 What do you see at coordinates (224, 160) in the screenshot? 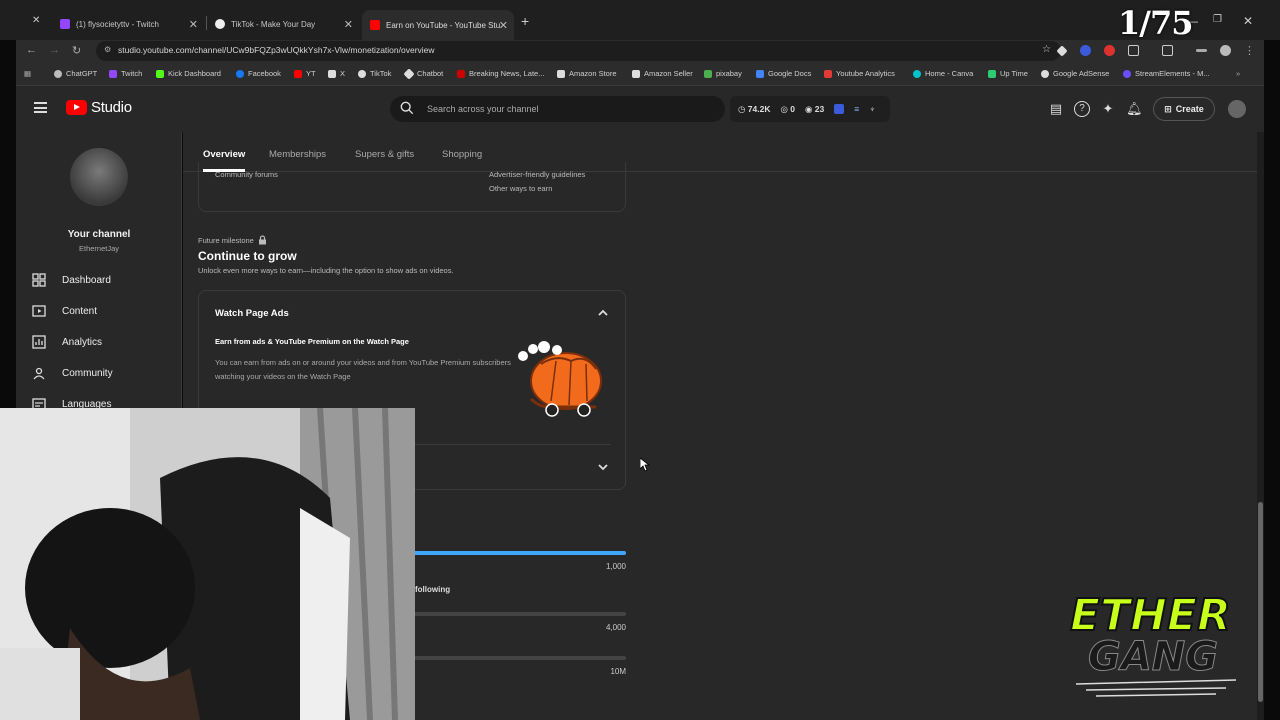
I see `tab-overview: Overview` at bounding box center [224, 160].